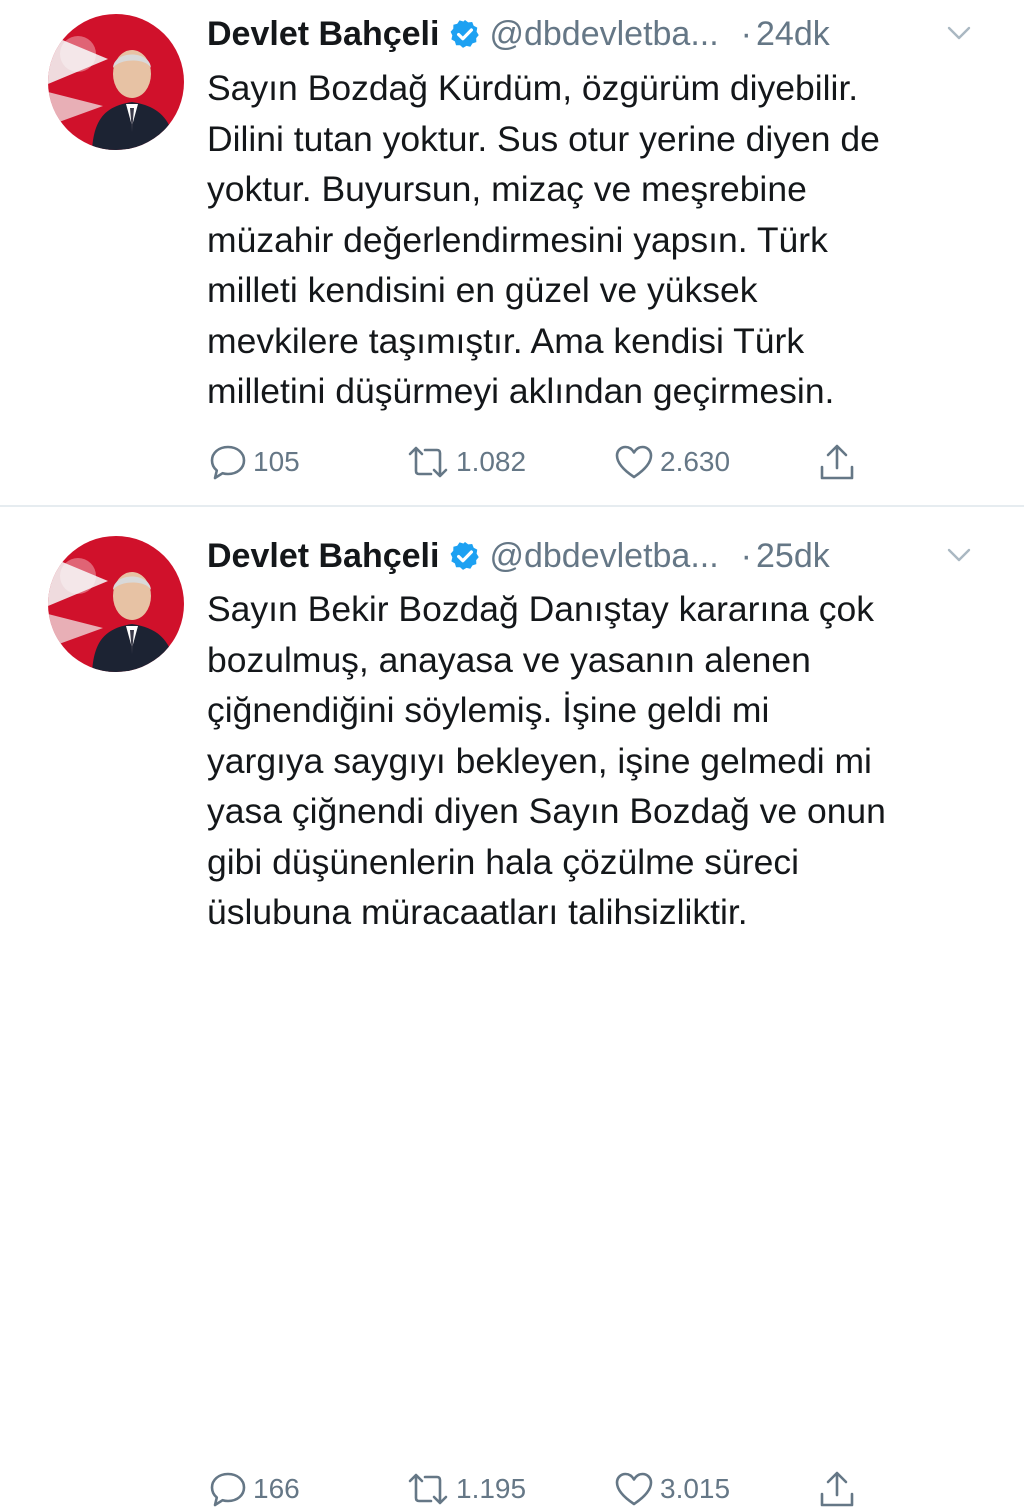 The width and height of the screenshot is (1024, 1511). Describe the element at coordinates (276, 1488) in the screenshot. I see `reply-count: 166` at that location.